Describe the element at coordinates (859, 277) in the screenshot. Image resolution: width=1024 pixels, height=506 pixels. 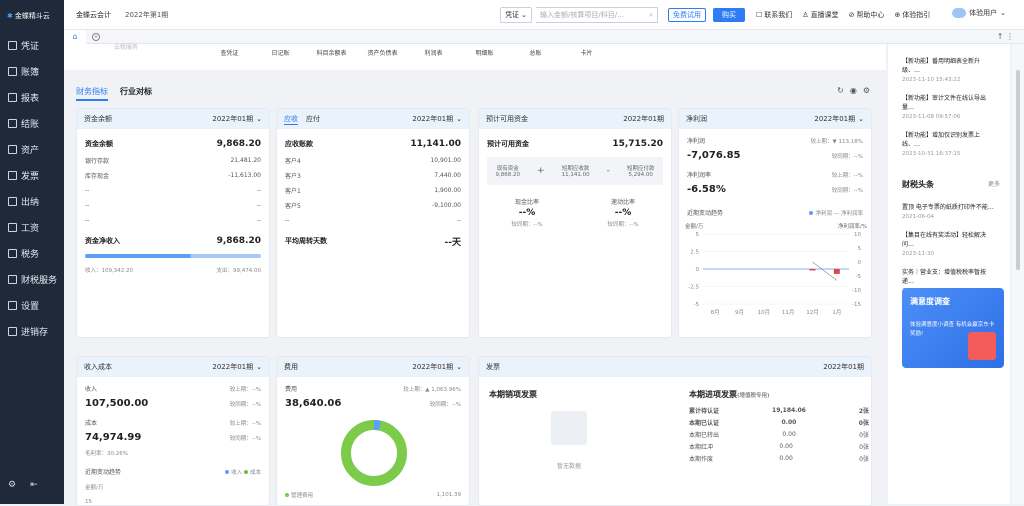
I see `y-tick-right: -5` at that location.